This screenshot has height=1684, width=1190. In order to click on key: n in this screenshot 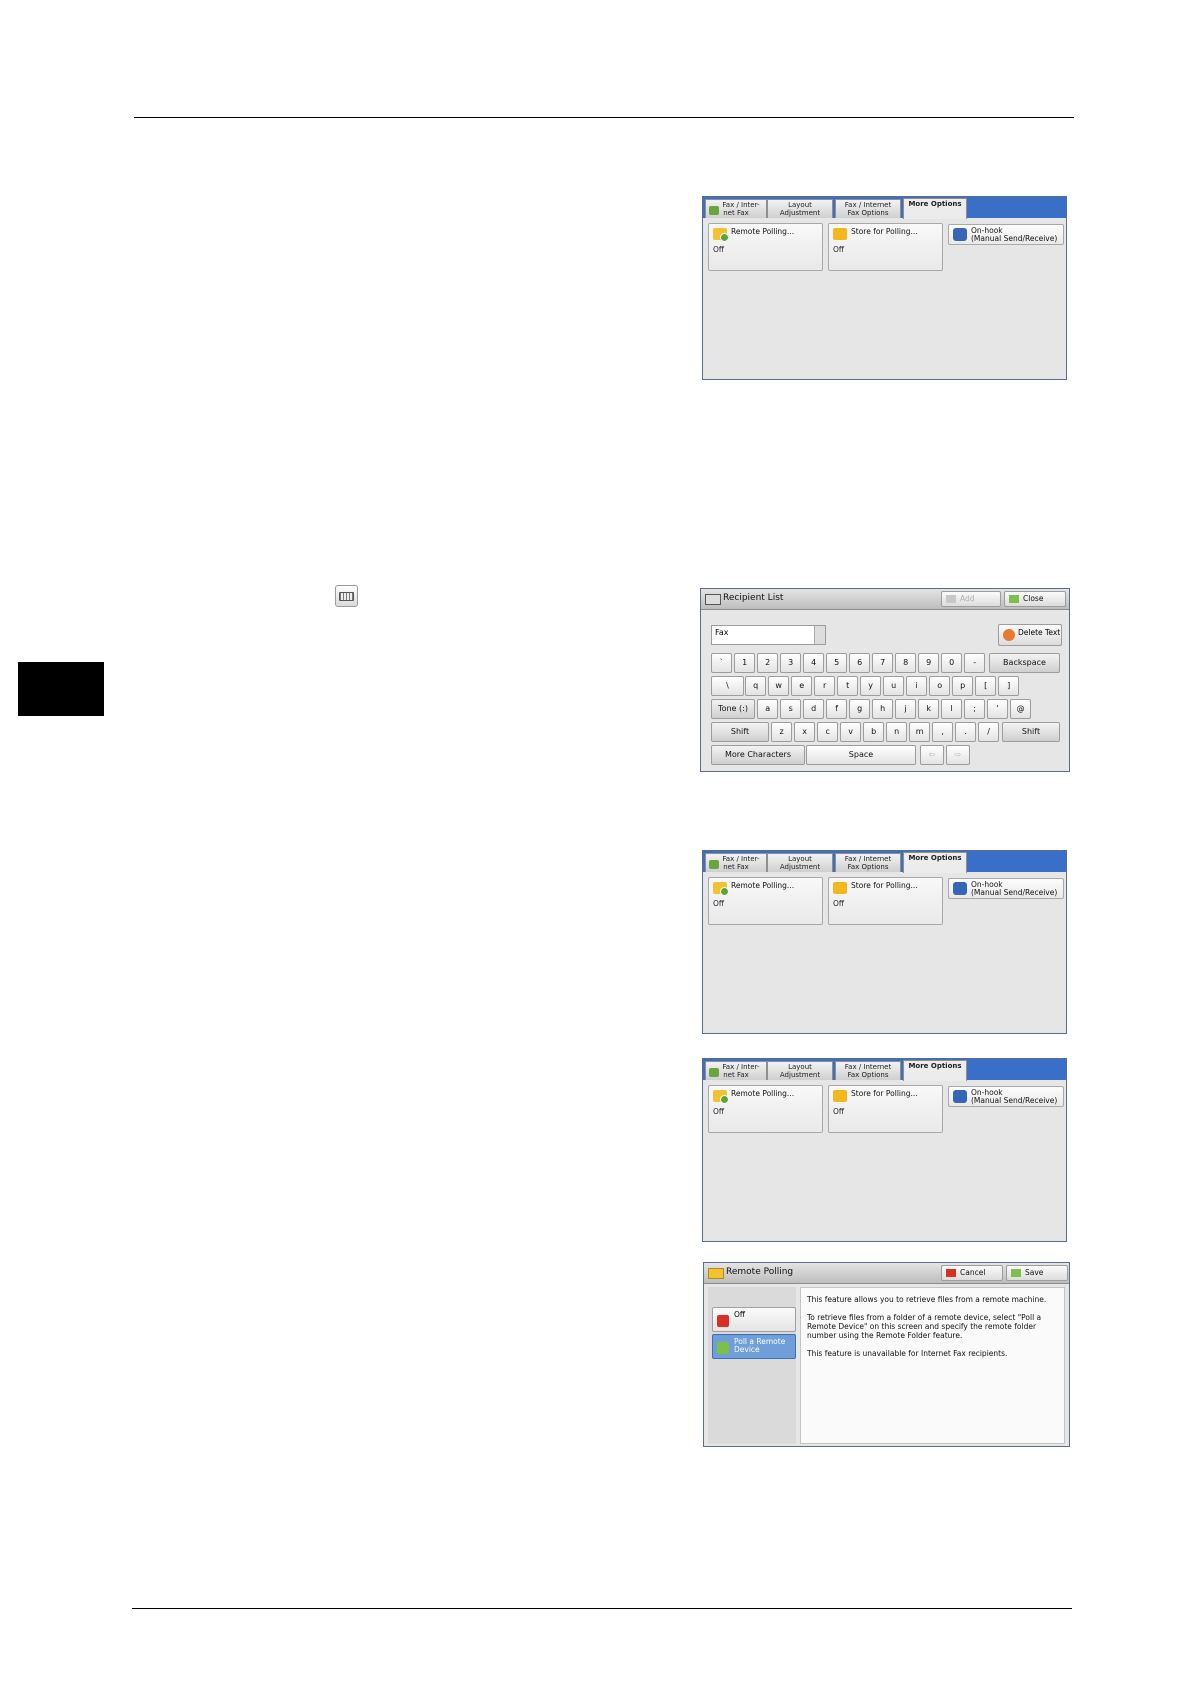, I will do `click(897, 732)`.